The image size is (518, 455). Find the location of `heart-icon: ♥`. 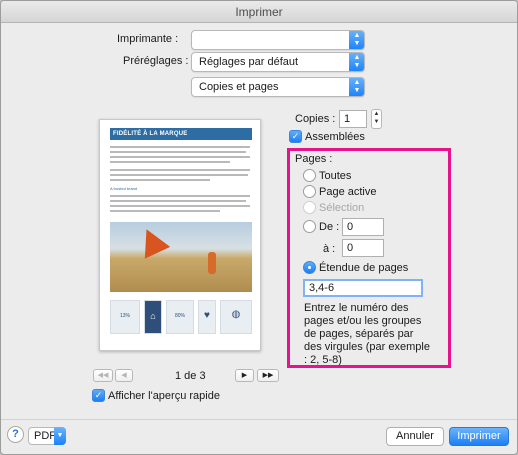

heart-icon: ♥ is located at coordinates (207, 317).